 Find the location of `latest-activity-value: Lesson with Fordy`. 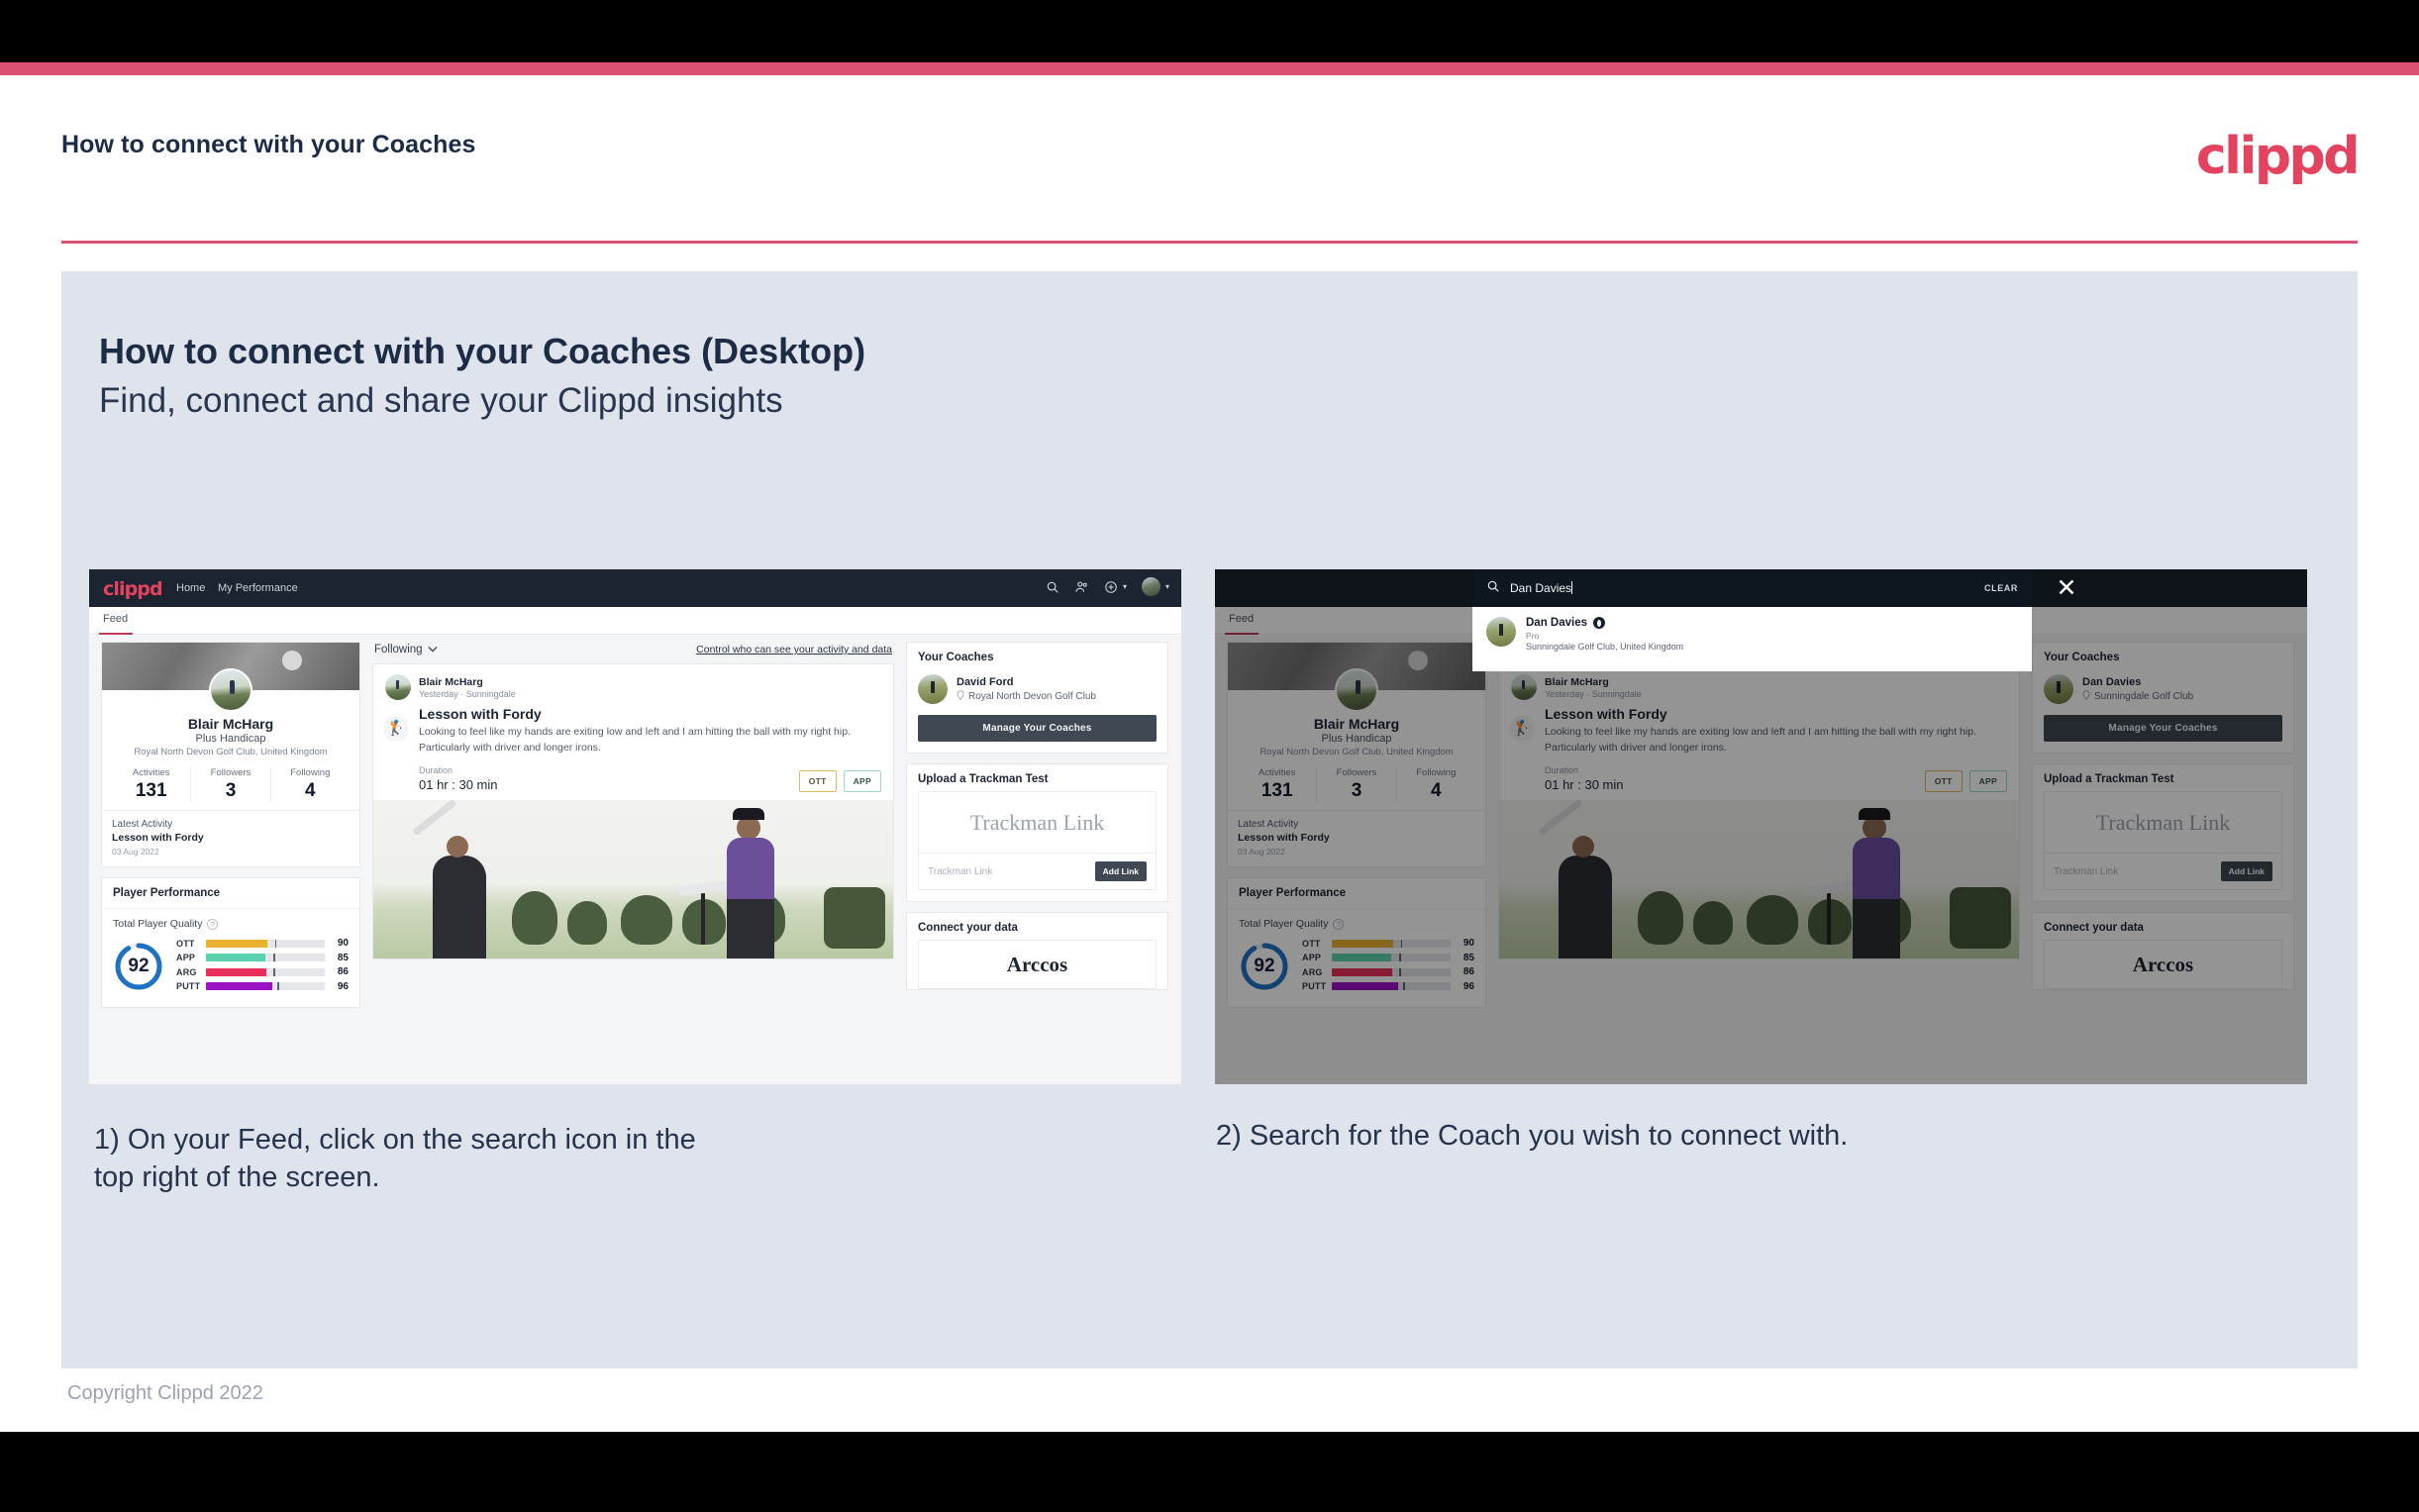

latest-activity-value: Lesson with Fordy is located at coordinates (158, 838).